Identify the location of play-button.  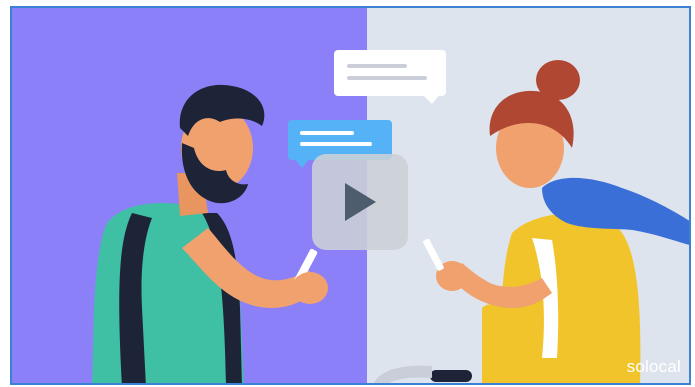
(360, 202).